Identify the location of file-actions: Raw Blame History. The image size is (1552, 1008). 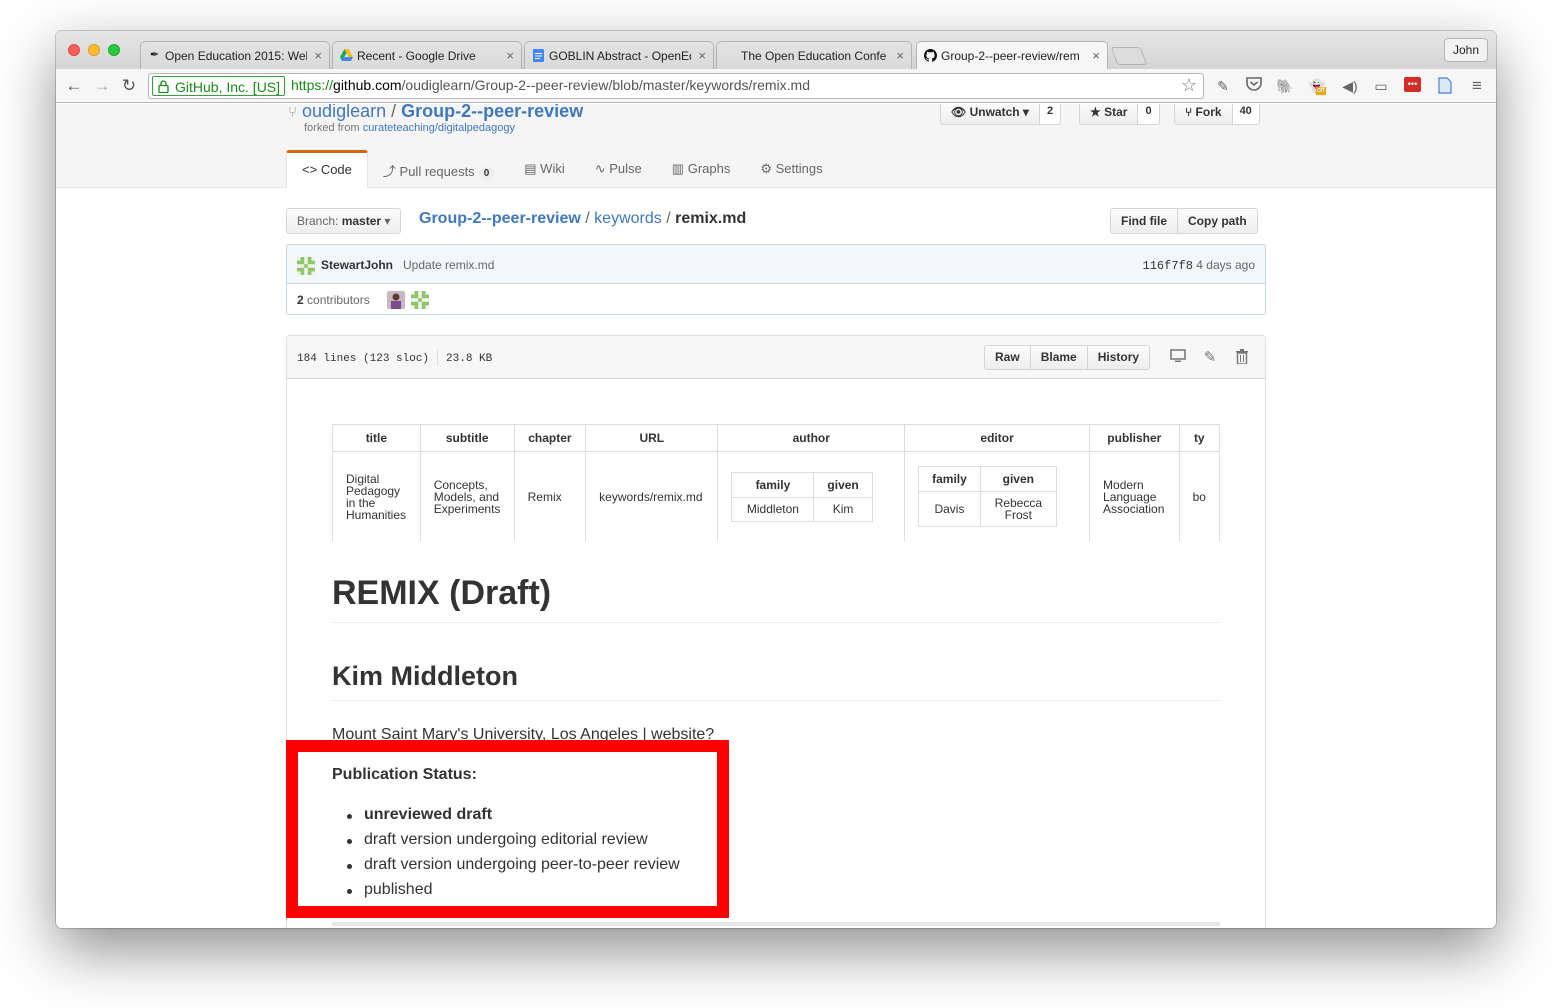
(1067, 357).